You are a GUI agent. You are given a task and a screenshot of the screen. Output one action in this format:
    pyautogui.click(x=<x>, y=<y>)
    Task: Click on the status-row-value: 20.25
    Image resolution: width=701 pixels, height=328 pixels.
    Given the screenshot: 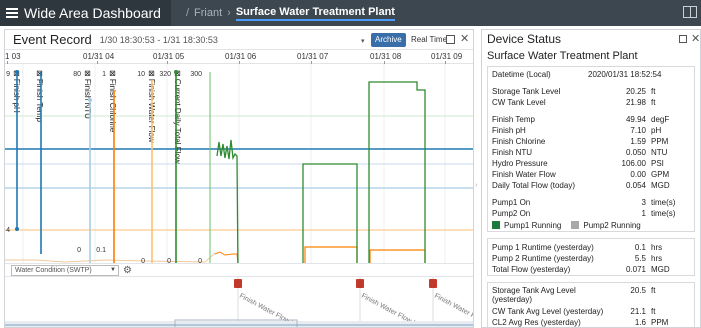 What is the action you would take?
    pyautogui.click(x=635, y=91)
    